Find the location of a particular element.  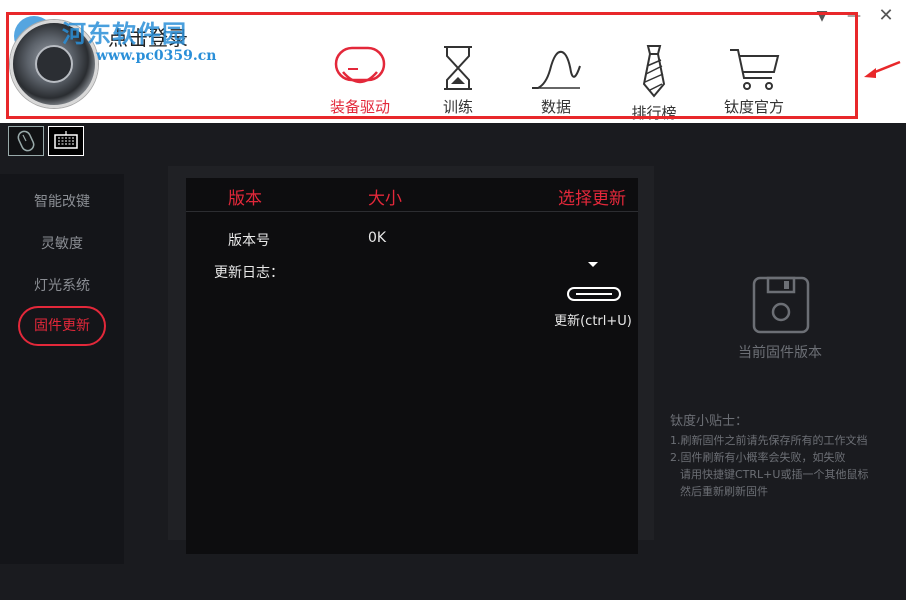

current-firmware-version: 当前固件版本 is located at coordinates (780, 353).